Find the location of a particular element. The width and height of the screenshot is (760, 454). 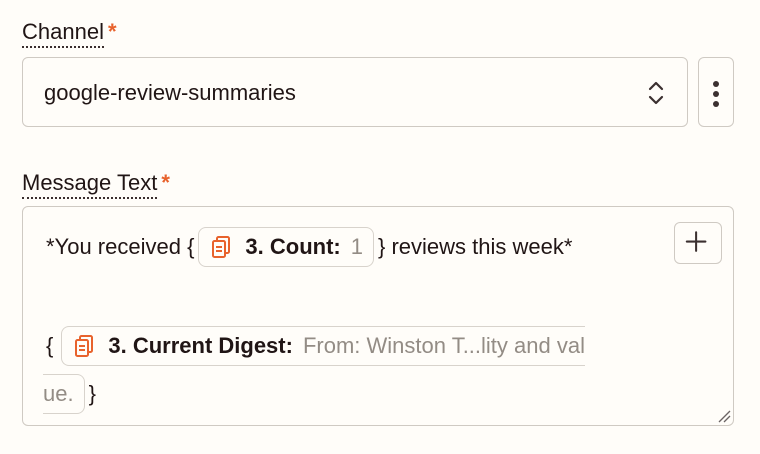

message-line-3: ue. } is located at coordinates (69, 394).